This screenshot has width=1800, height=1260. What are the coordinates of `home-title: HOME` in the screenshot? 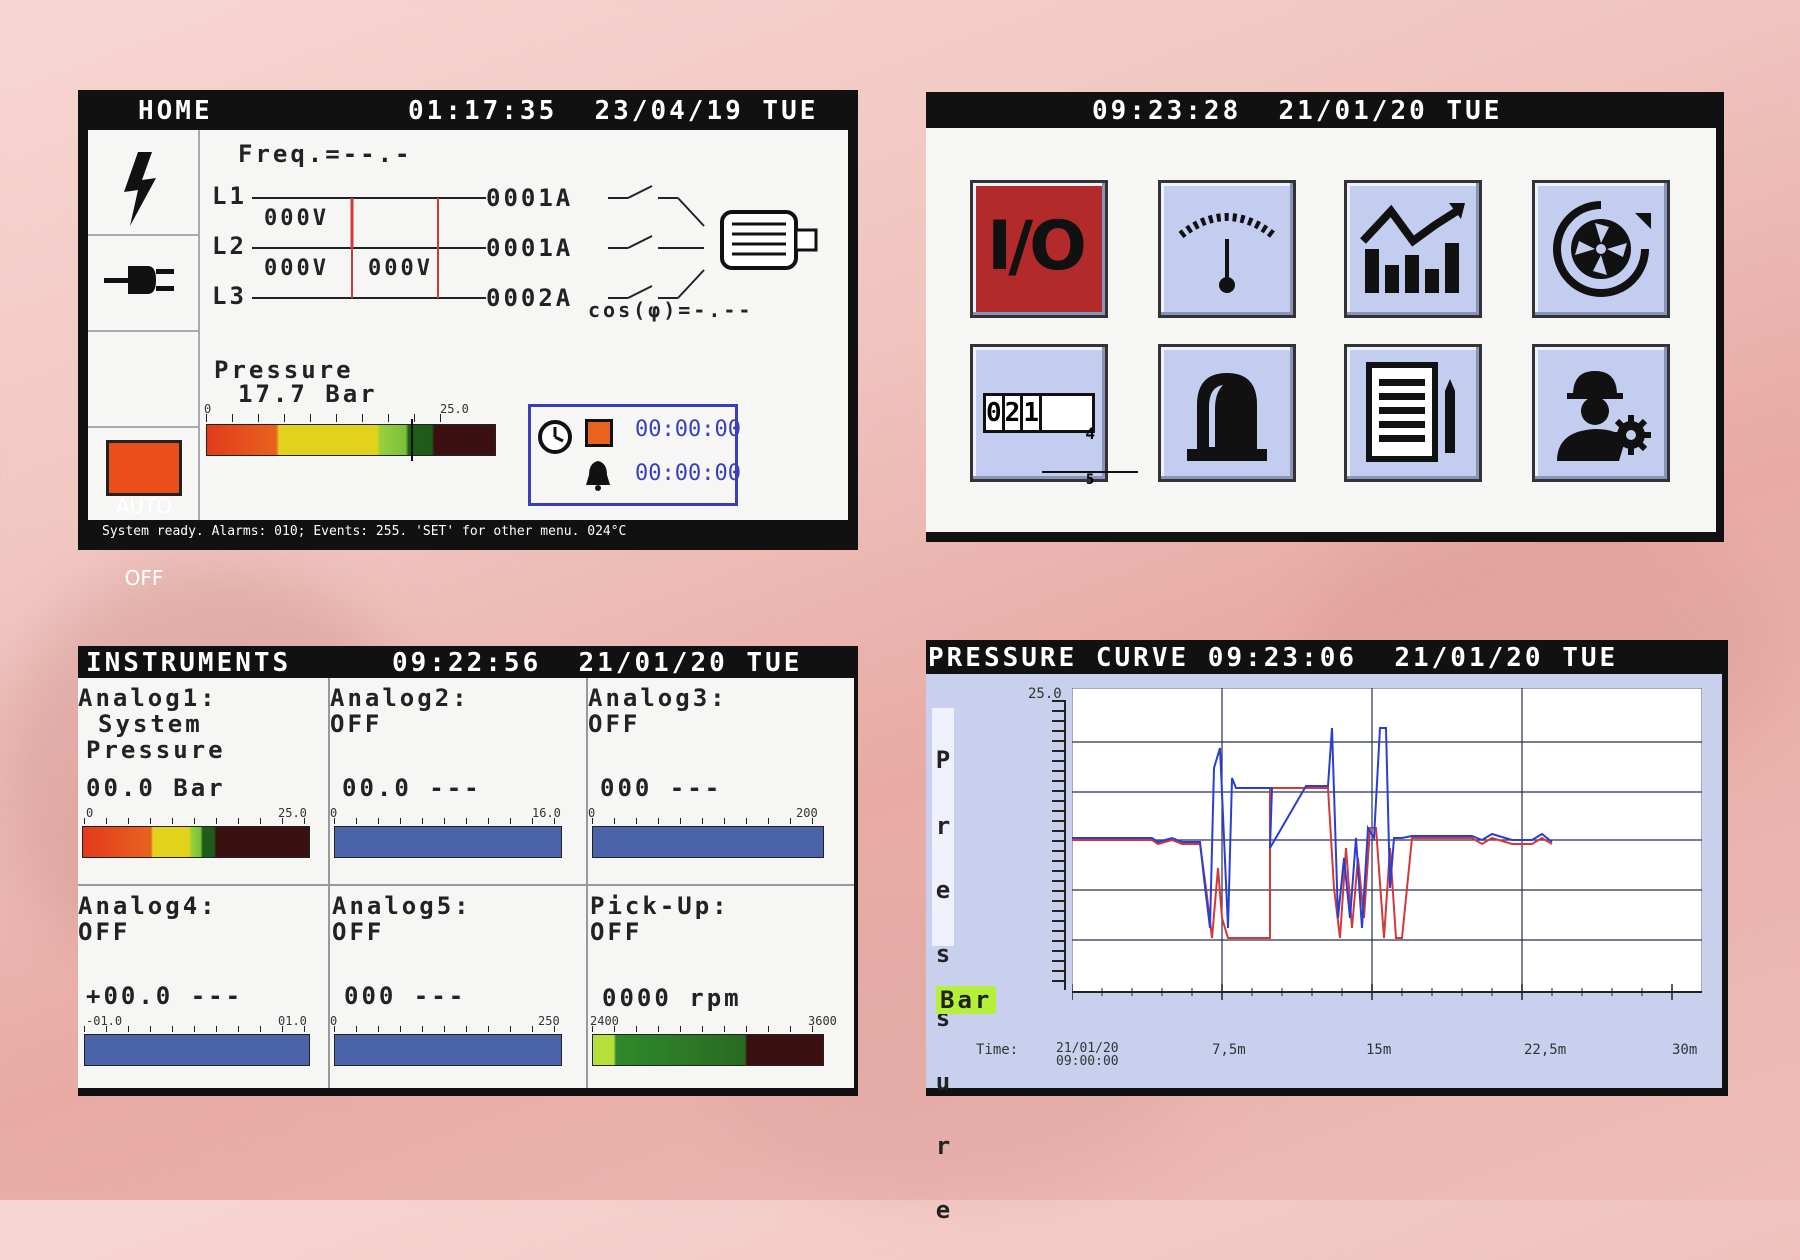 It's located at (175, 111).